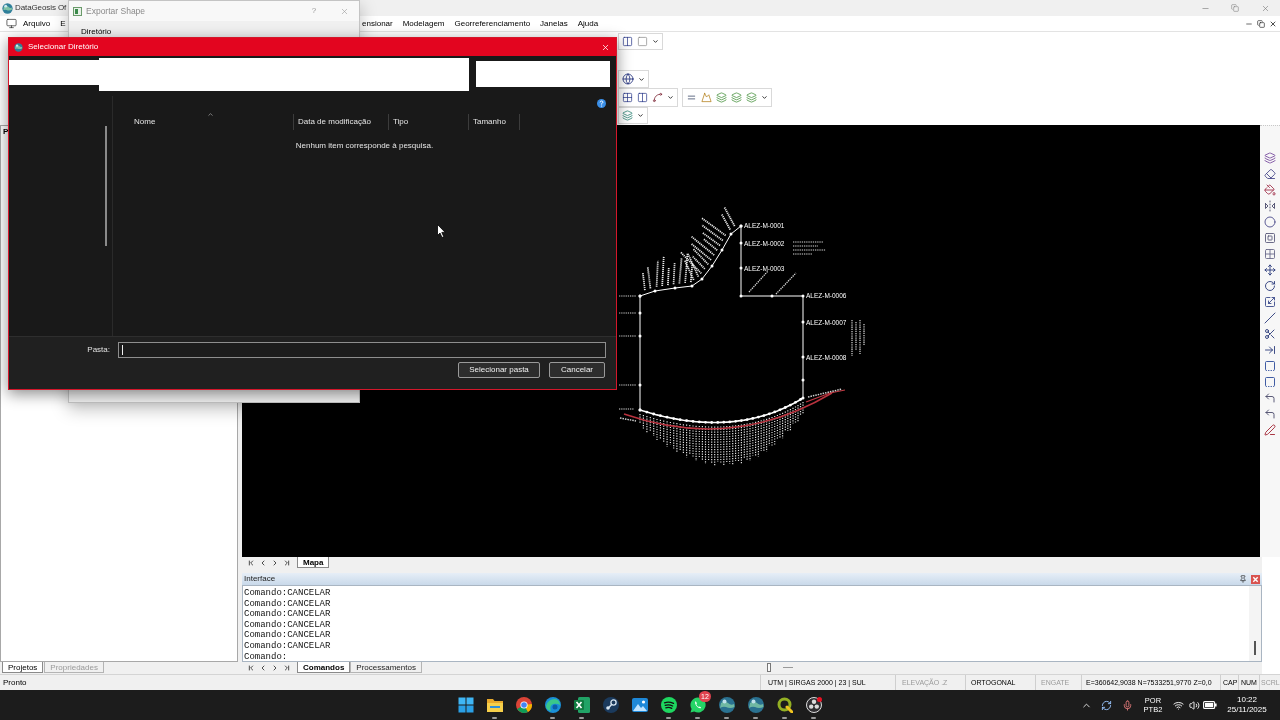  Describe the element at coordinates (41, 8) in the screenshot. I see `window-title: DataGeosis Of` at that location.